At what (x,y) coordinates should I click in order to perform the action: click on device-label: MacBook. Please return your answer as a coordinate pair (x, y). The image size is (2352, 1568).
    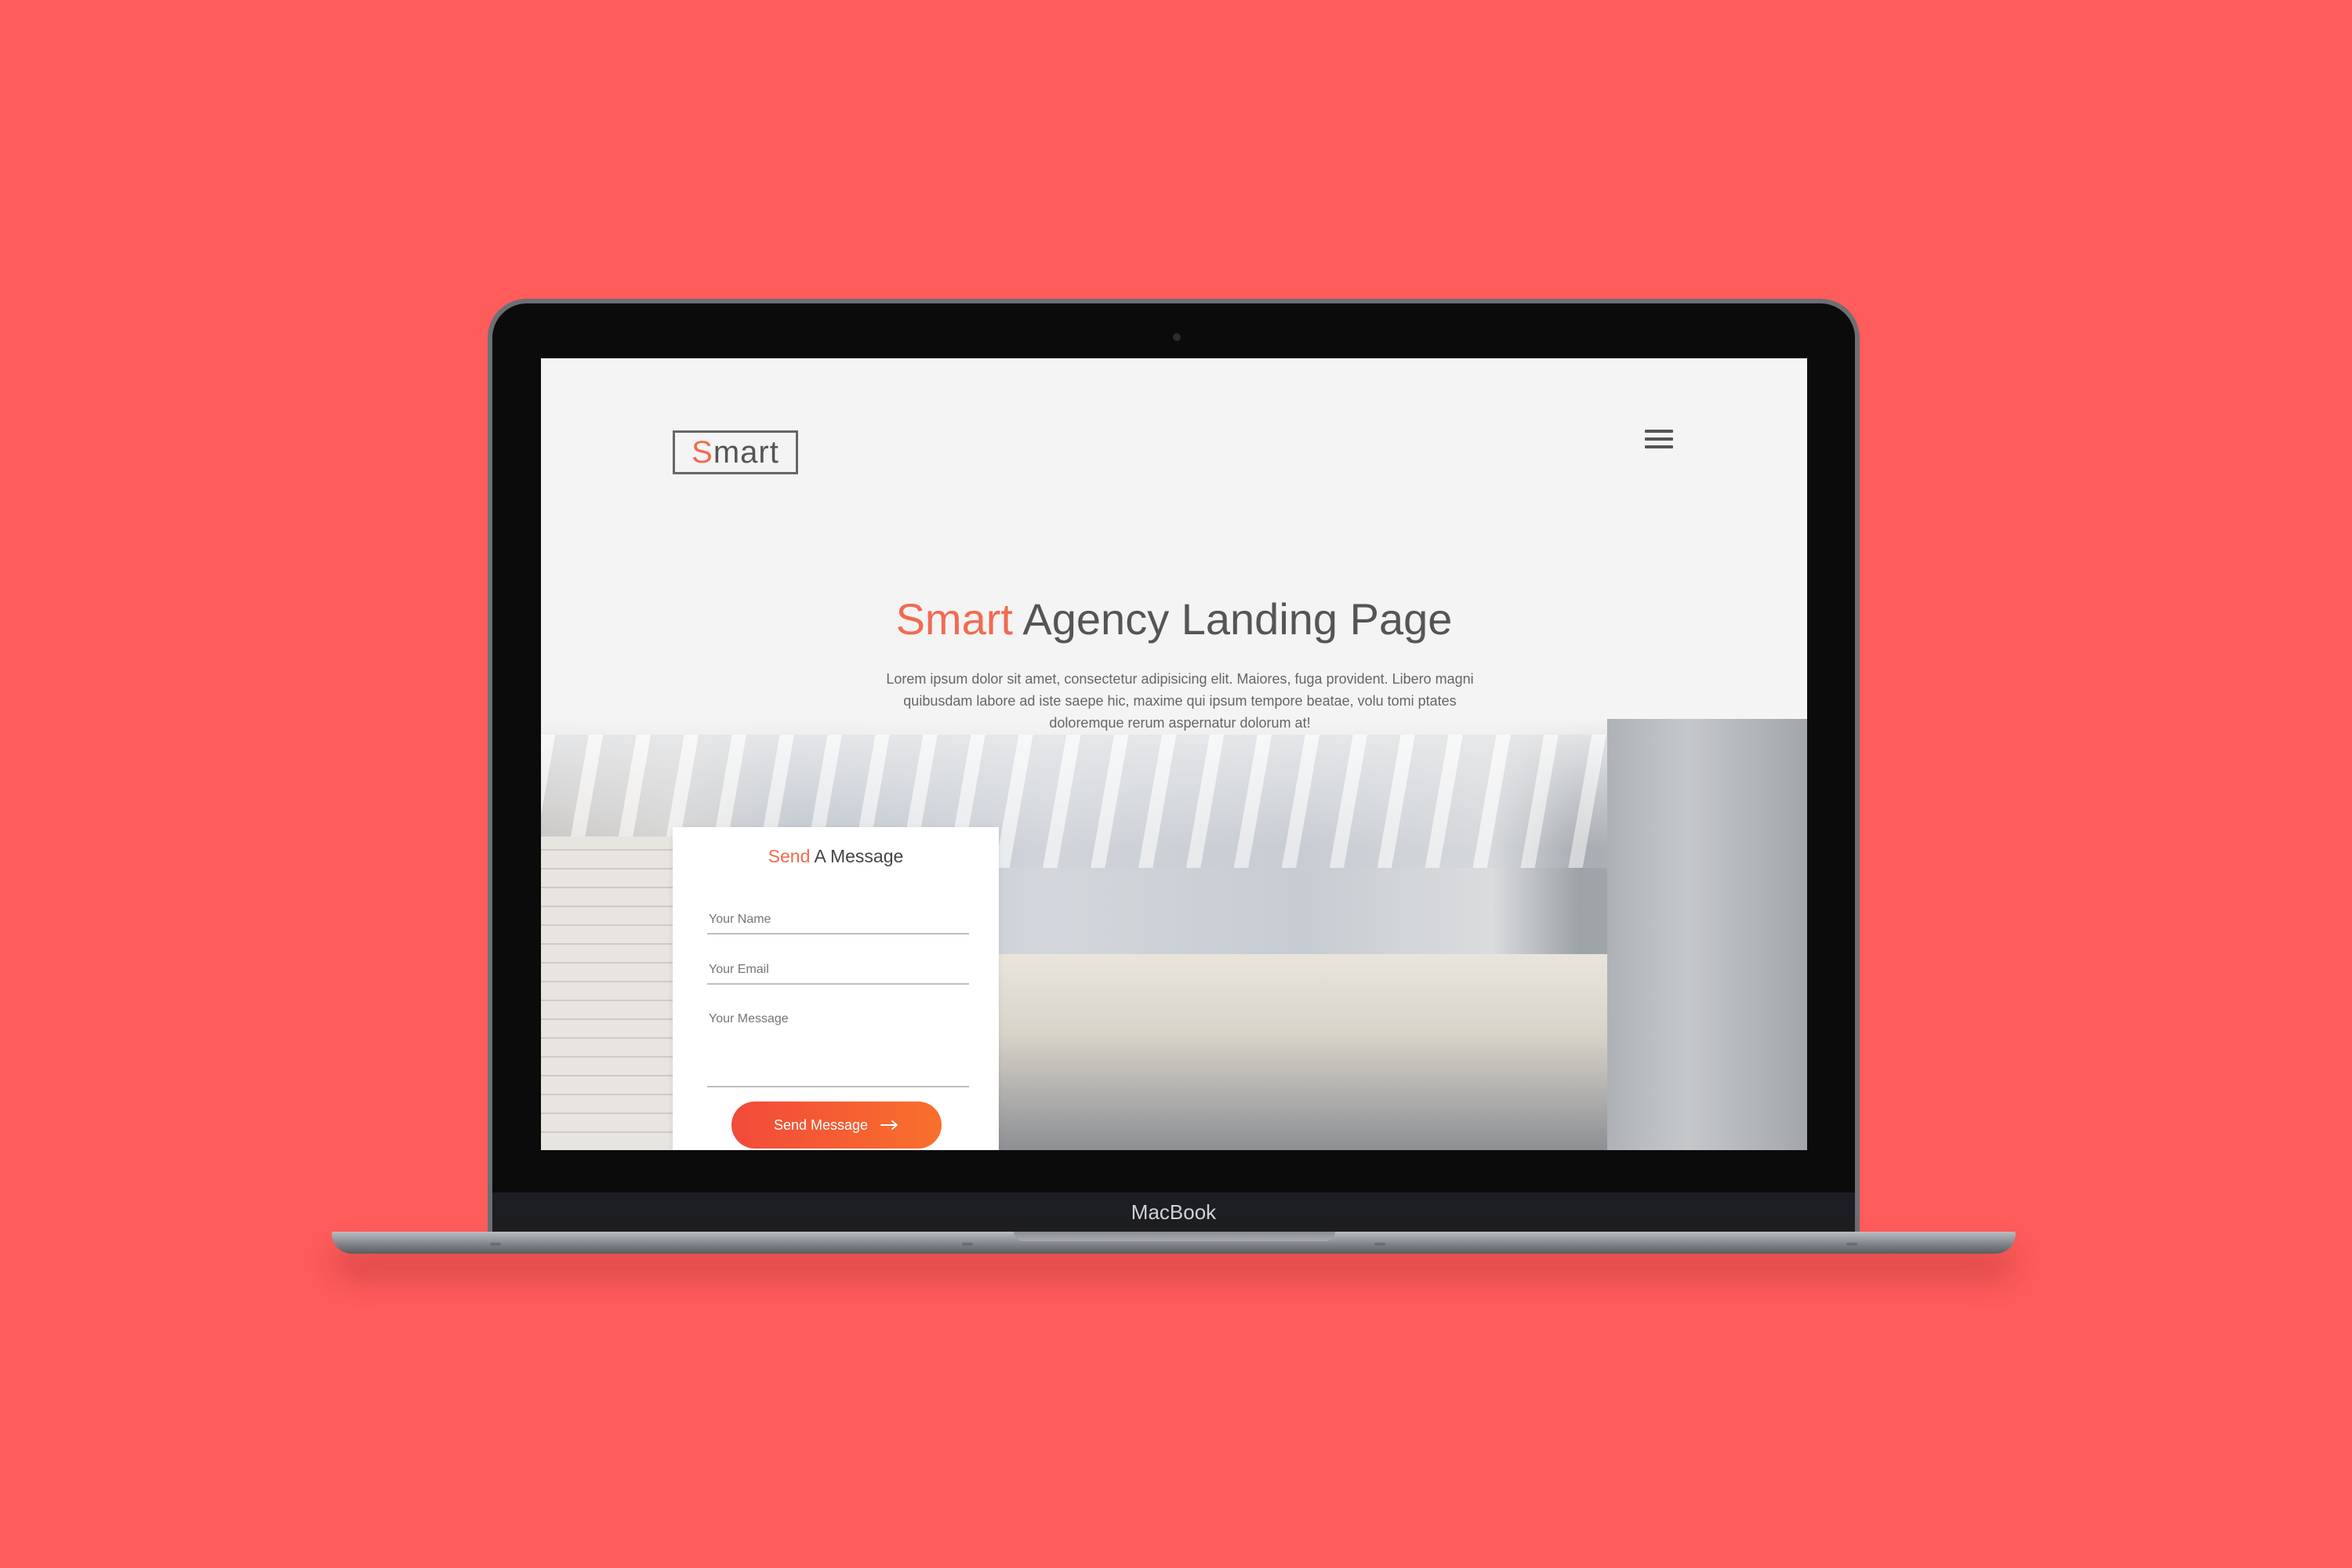
    Looking at the image, I should click on (1174, 1212).